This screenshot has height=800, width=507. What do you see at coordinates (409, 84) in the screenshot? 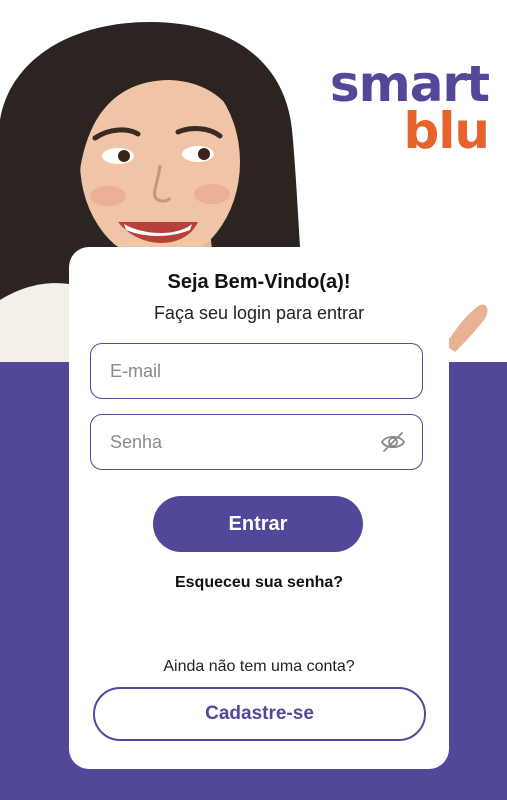
I see `logo-text-smart: smart` at bounding box center [409, 84].